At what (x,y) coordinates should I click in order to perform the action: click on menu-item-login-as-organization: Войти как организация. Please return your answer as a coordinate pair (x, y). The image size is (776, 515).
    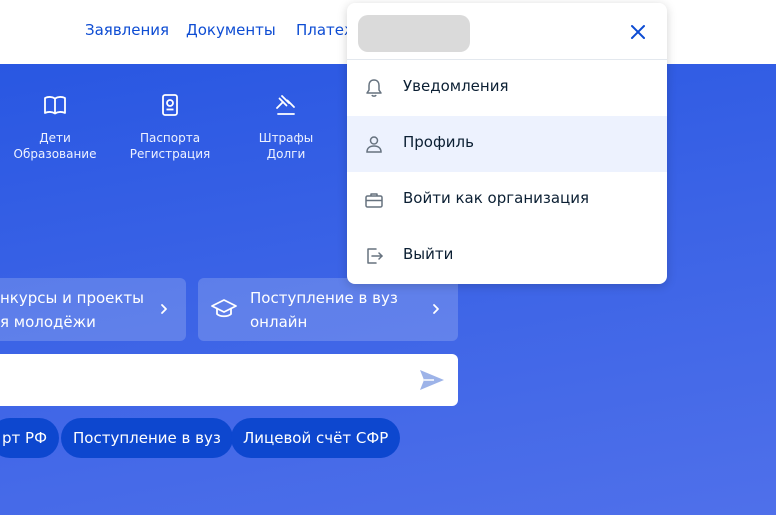
    Looking at the image, I should click on (507, 200).